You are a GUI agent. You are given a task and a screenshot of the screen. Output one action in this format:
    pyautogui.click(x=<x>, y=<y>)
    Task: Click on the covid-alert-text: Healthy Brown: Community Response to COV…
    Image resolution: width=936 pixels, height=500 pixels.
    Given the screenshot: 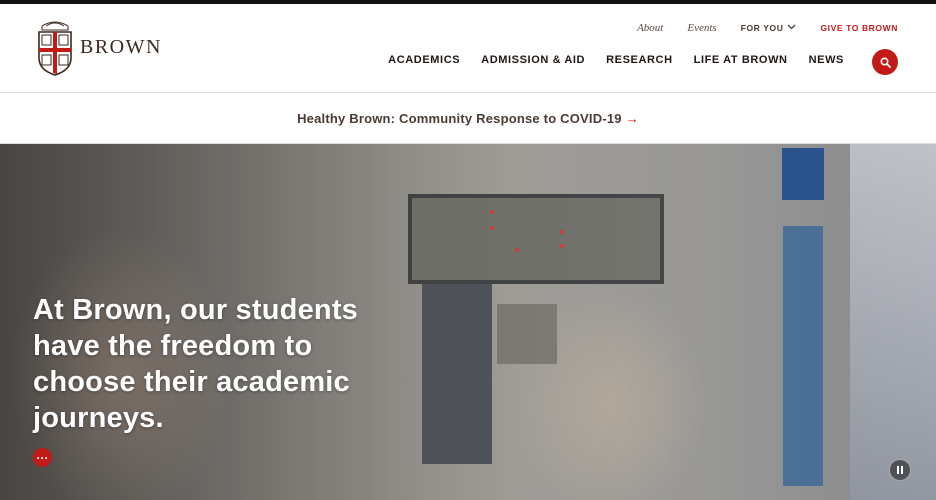 What is the action you would take?
    pyautogui.click(x=459, y=118)
    